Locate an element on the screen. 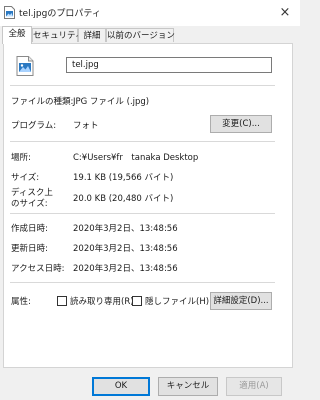  title-bar: tel.jpgのプロパティ × is located at coordinates (150, 13).